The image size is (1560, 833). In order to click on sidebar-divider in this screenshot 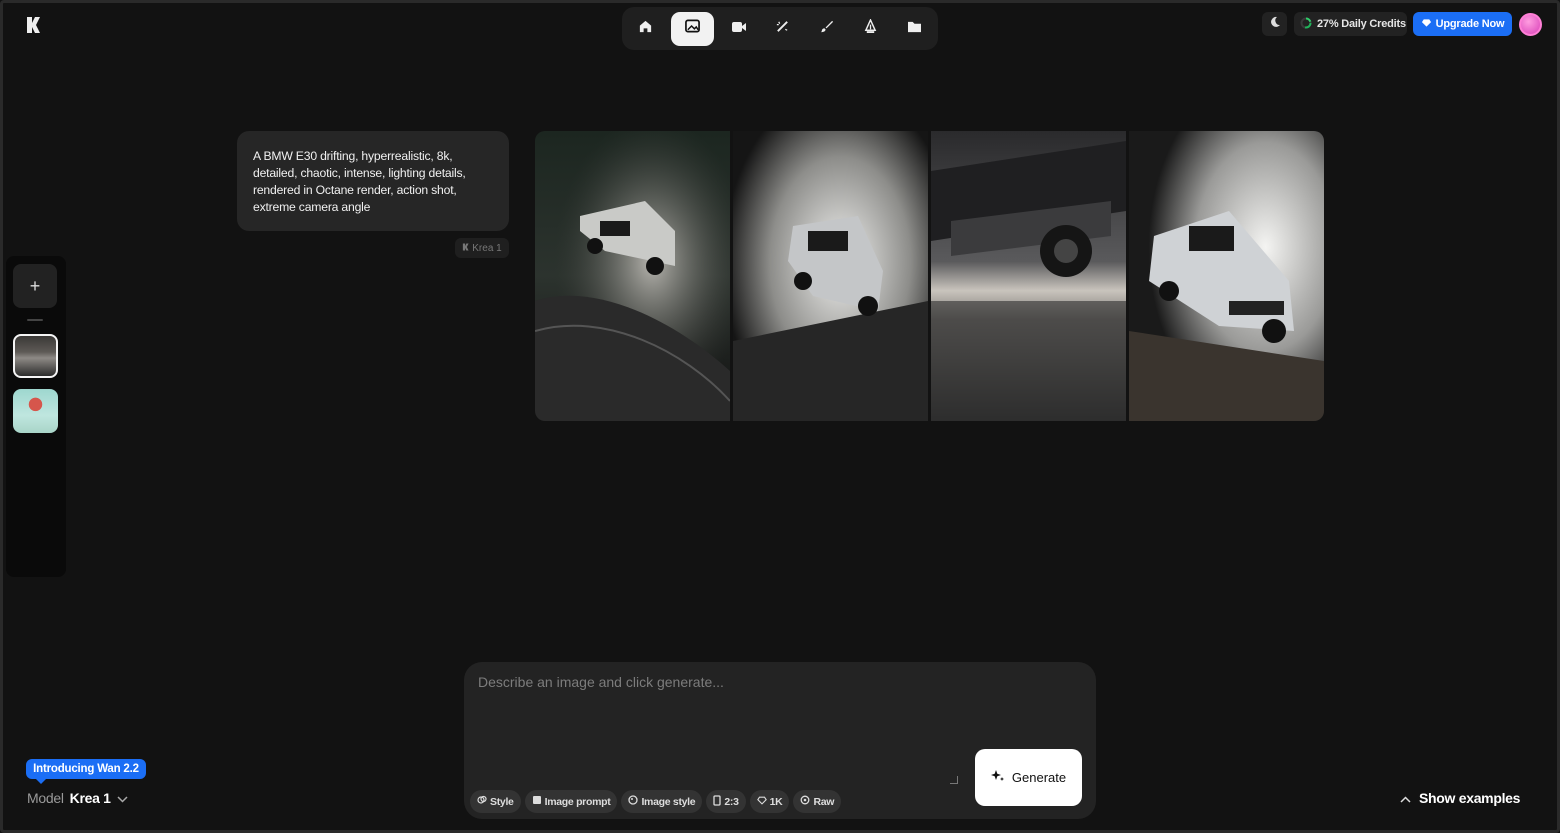, I will do `click(35, 320)`.